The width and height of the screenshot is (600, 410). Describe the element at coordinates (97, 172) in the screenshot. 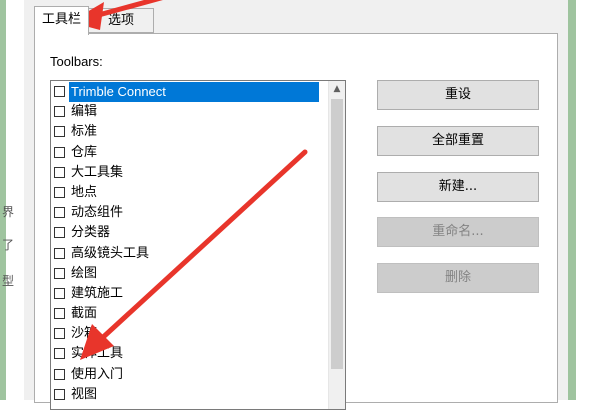

I see `toolbar-item-label: 大工具集` at that location.